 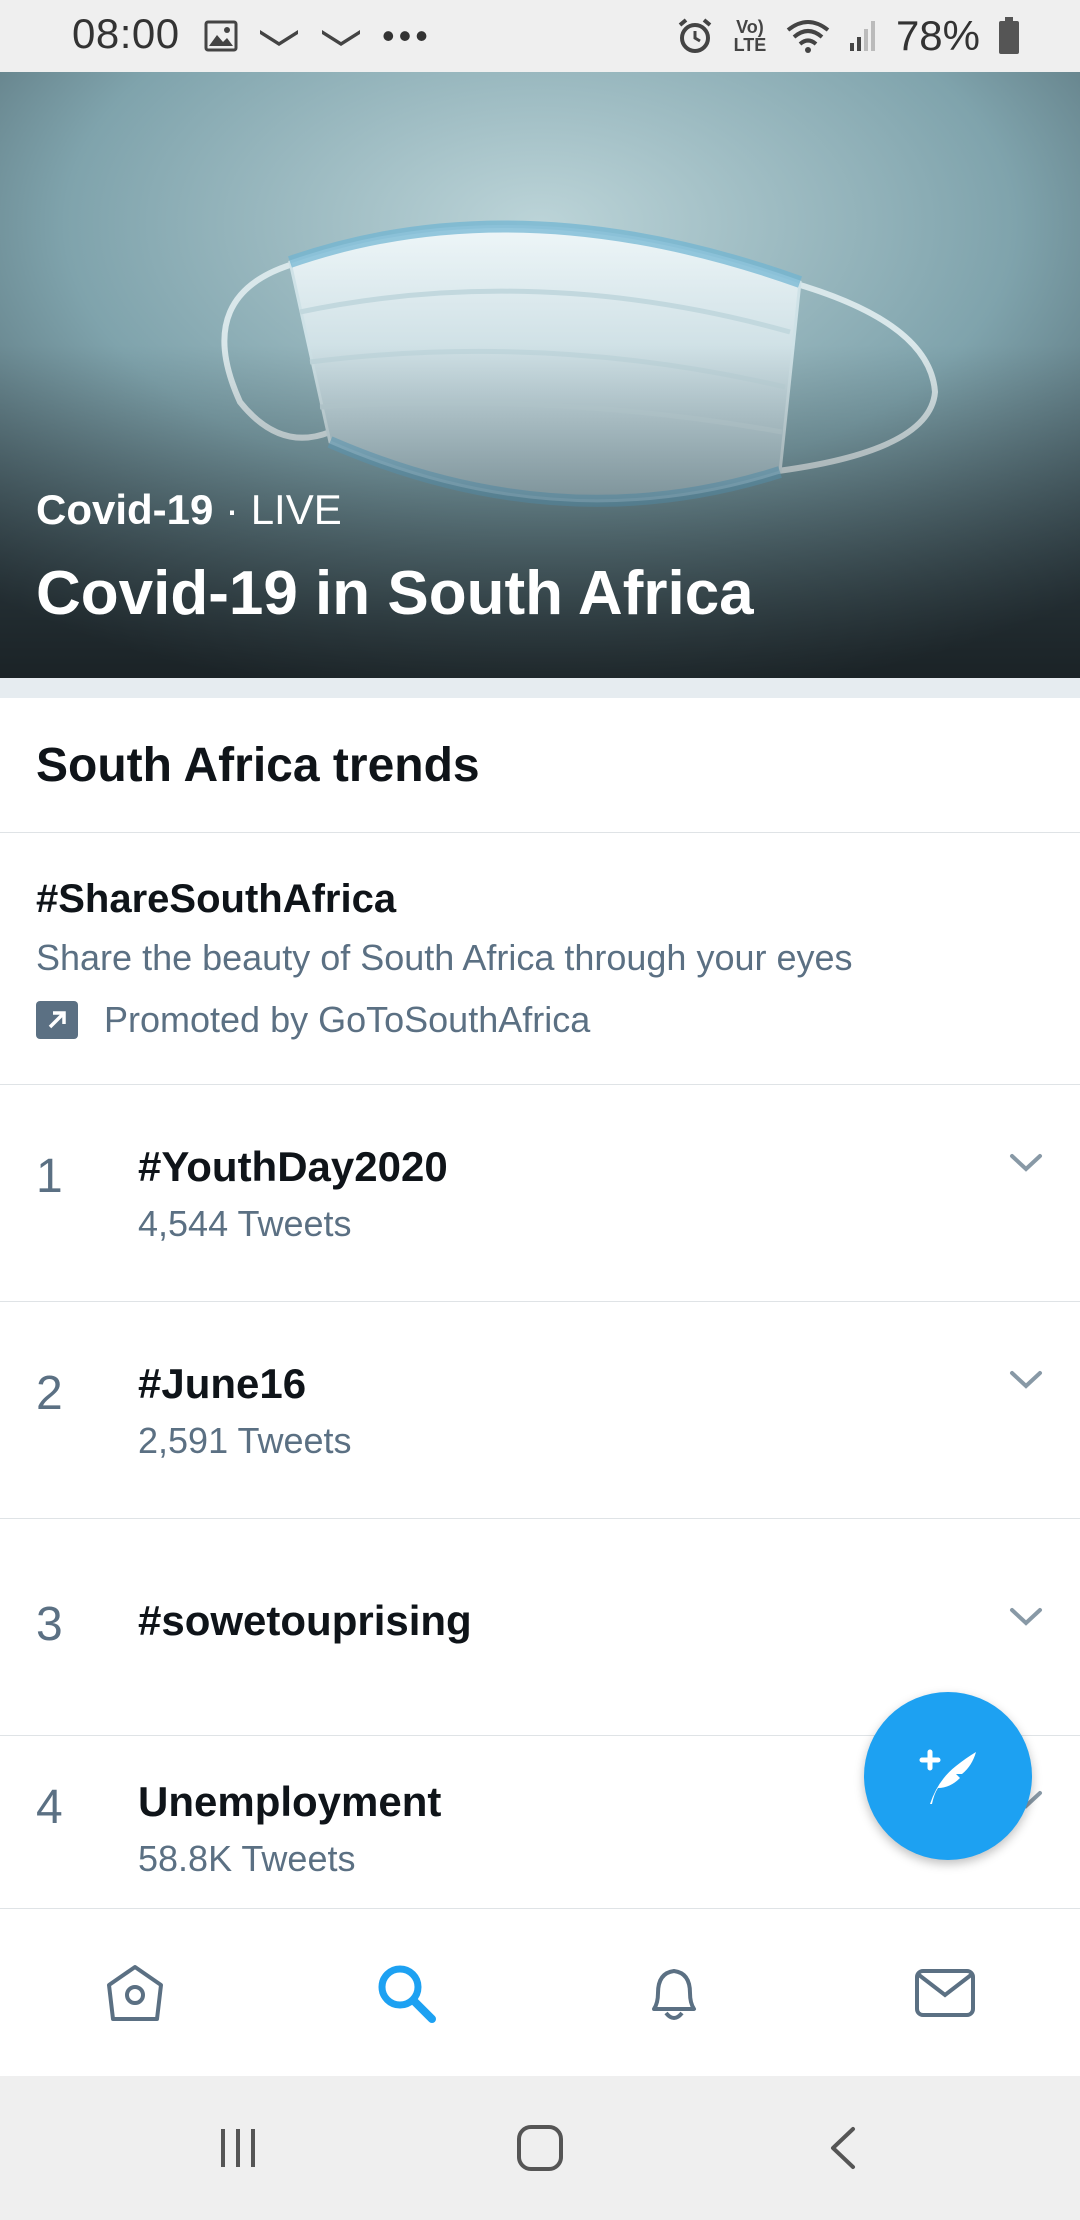 What do you see at coordinates (540, 1992) in the screenshot?
I see `bottom-navigation` at bounding box center [540, 1992].